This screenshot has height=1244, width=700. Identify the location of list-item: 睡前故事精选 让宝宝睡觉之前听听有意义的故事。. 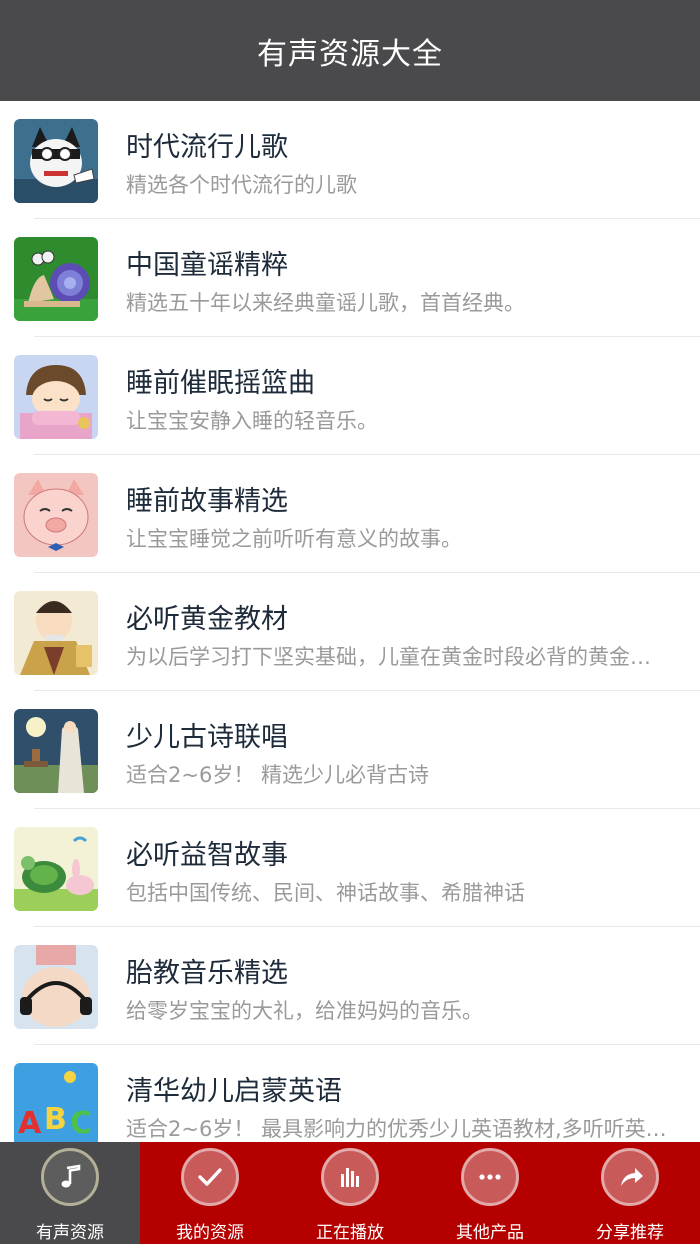
(350, 514).